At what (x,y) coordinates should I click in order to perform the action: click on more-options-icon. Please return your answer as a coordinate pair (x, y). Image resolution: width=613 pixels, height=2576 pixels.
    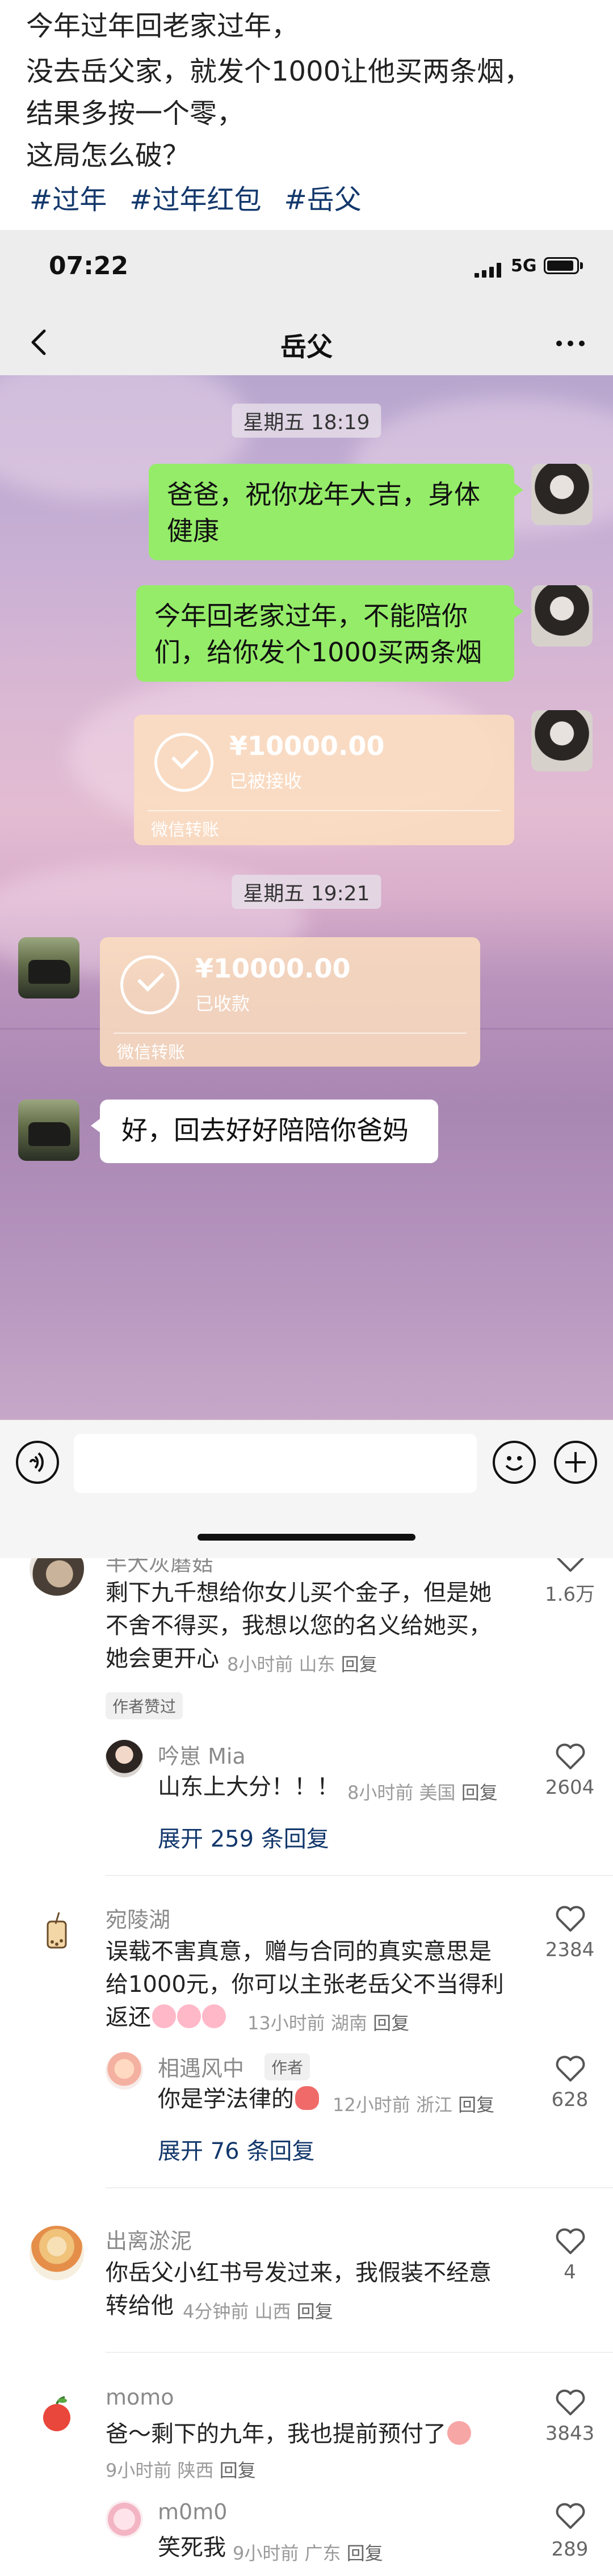
    Looking at the image, I should click on (570, 343).